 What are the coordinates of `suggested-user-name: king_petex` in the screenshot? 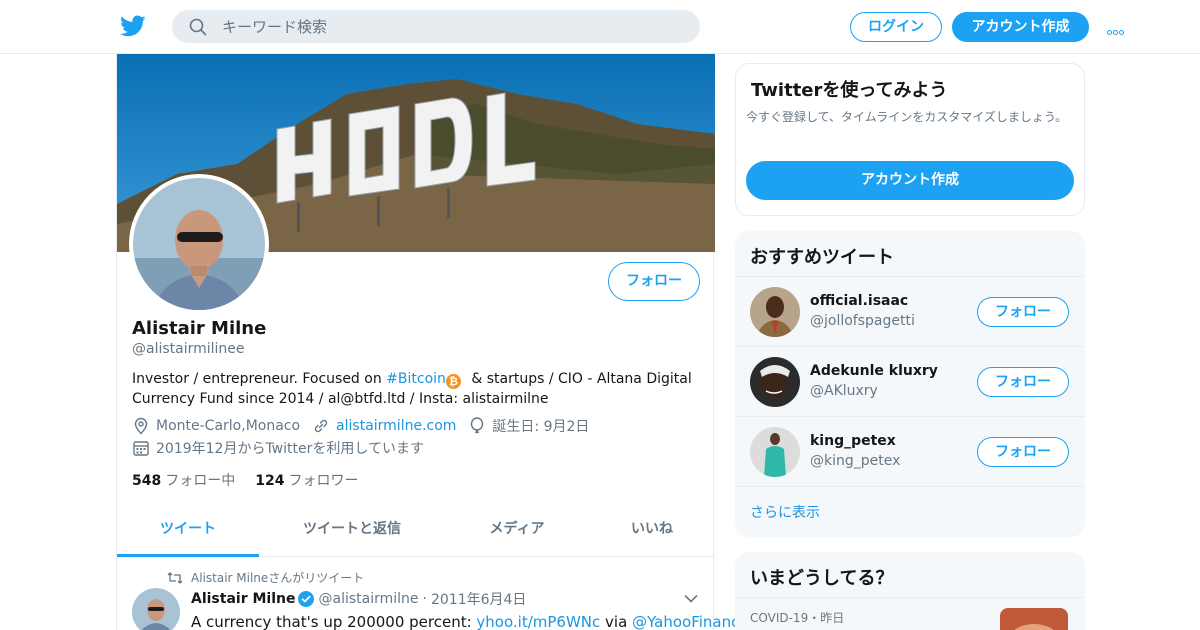 It's located at (853, 441).